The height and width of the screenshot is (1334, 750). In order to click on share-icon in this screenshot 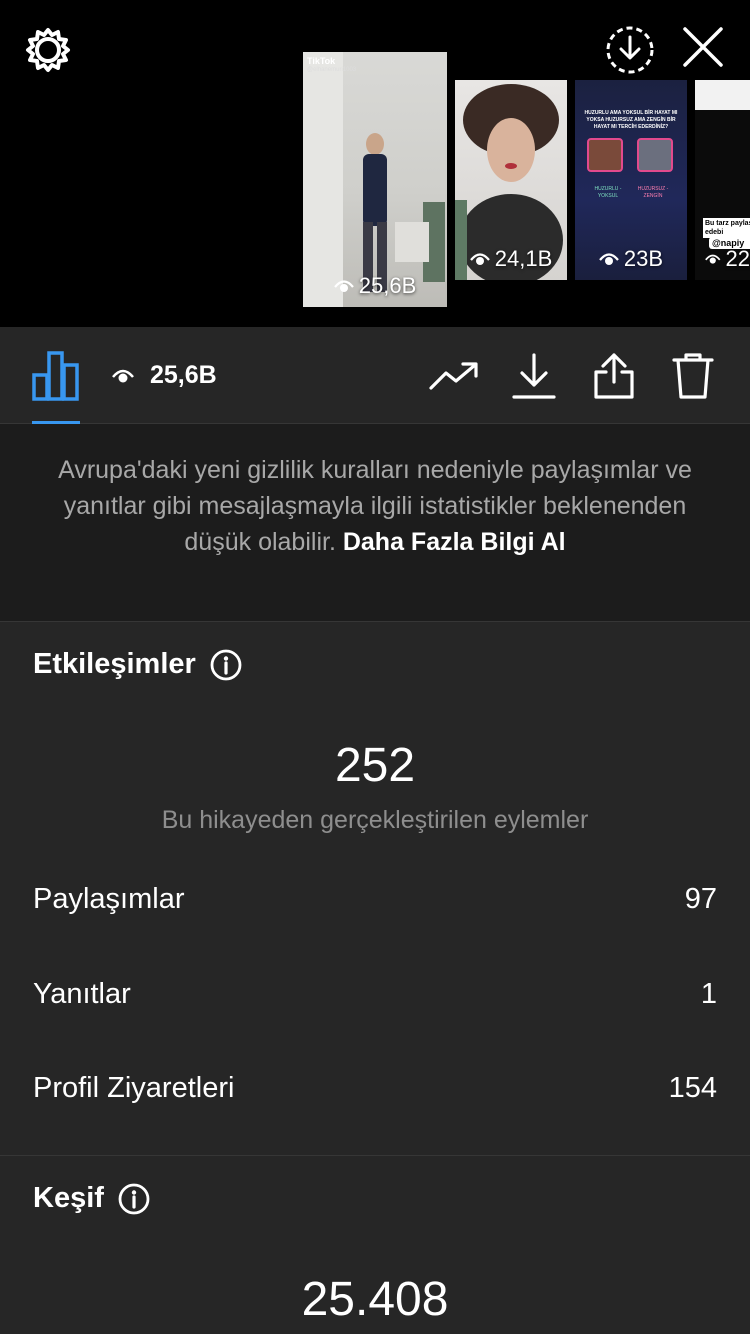, I will do `click(614, 376)`.